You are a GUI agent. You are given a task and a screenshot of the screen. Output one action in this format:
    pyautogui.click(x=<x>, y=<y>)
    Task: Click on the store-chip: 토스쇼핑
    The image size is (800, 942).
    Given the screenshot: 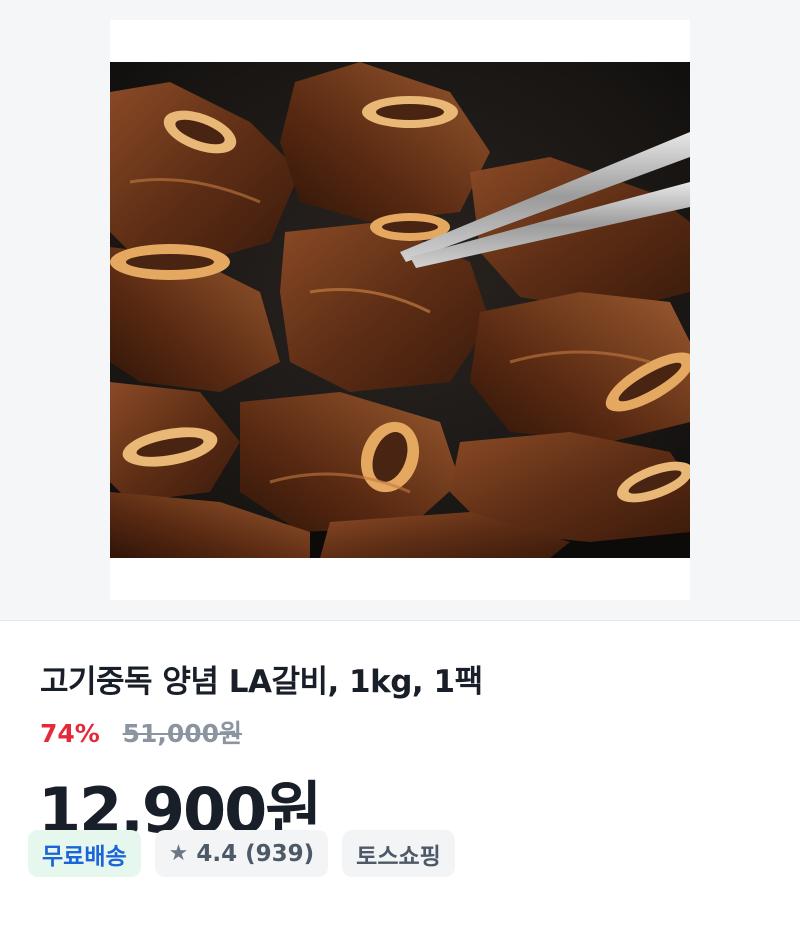 What is the action you would take?
    pyautogui.click(x=398, y=853)
    